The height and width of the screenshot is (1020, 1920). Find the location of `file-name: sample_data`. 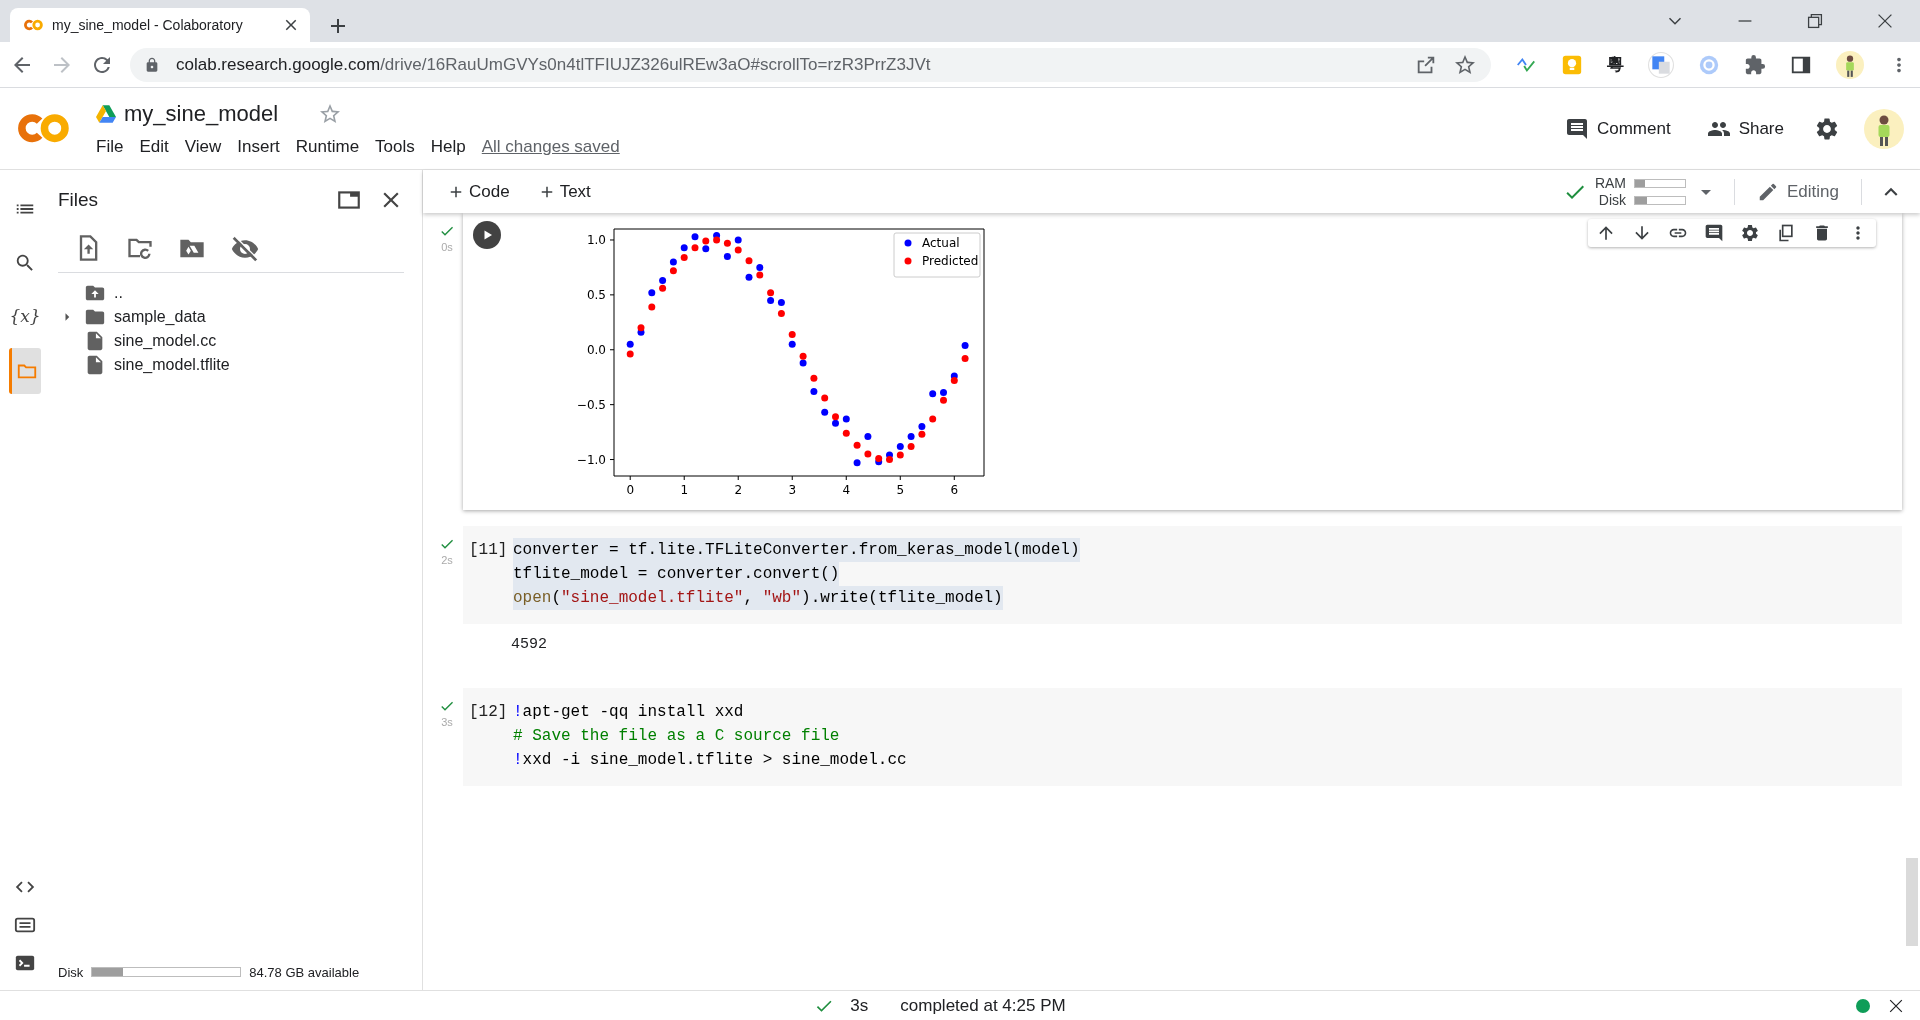

file-name: sample_data is located at coordinates (160, 317).